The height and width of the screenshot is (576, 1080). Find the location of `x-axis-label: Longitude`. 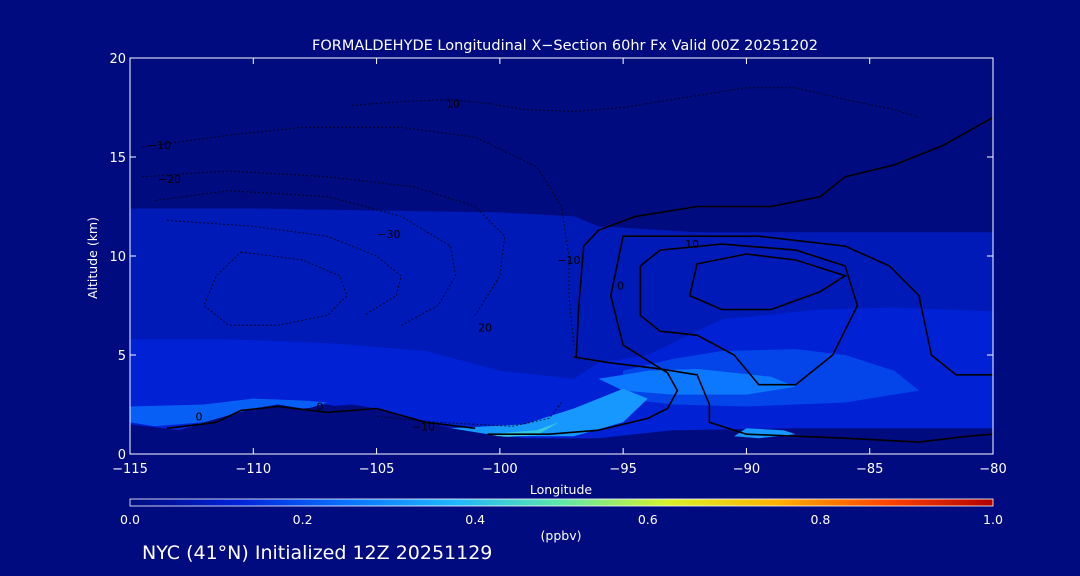

x-axis-label: Longitude is located at coordinates (561, 489).